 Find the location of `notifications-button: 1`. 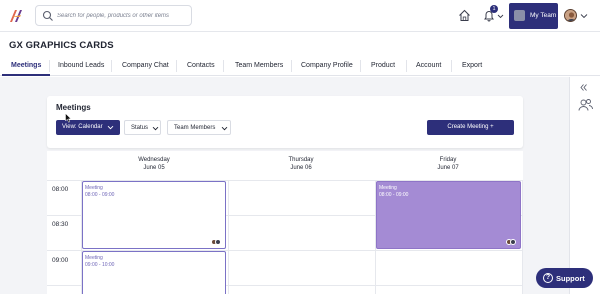

notifications-button: 1 is located at coordinates (494, 14).